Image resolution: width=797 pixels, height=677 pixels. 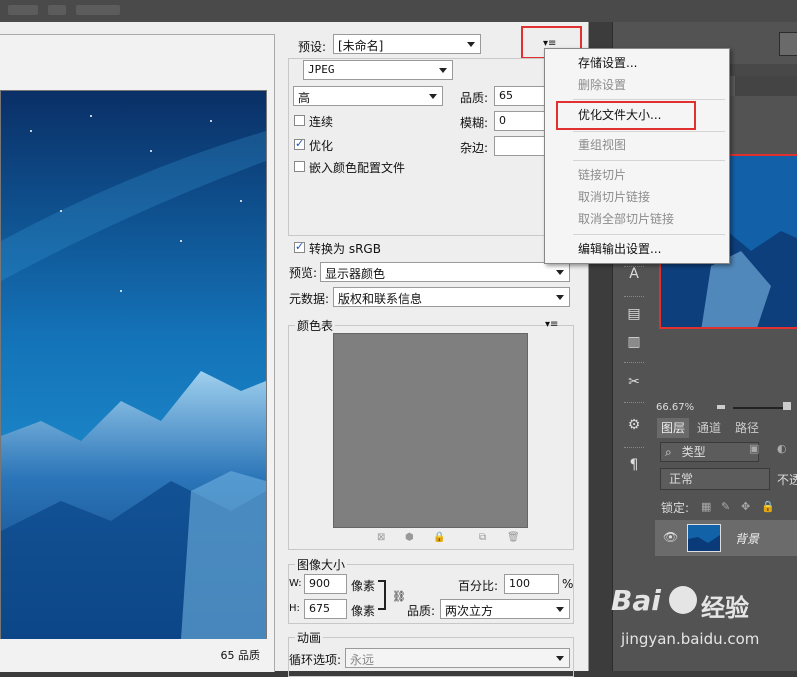 I want to click on convert-srgb-checkbox, so click(x=299, y=246).